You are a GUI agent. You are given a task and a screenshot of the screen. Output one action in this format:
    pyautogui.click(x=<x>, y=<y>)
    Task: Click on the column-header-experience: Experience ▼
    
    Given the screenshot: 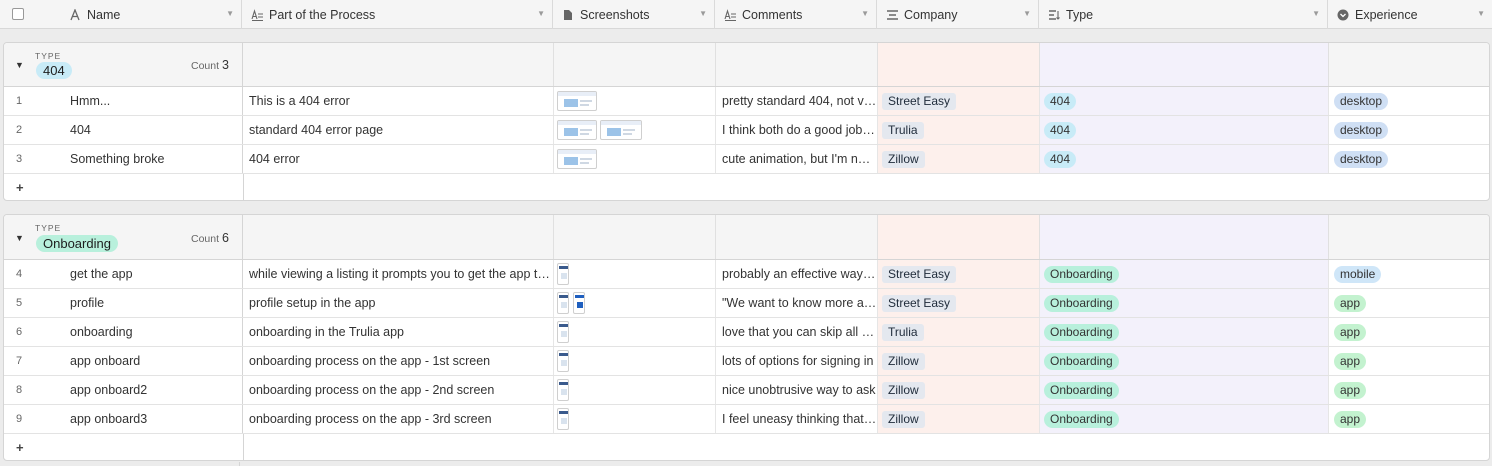 What is the action you would take?
    pyautogui.click(x=1410, y=14)
    